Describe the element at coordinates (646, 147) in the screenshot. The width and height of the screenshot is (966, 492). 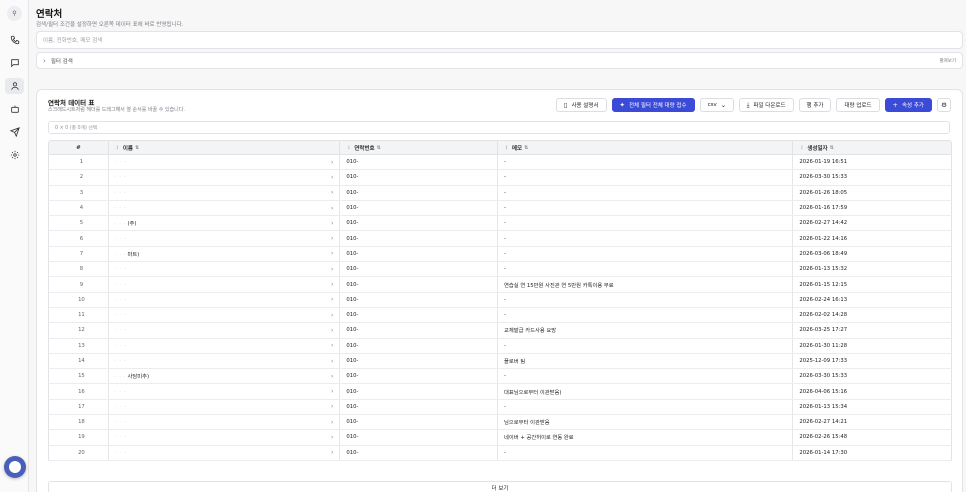
I see `column-header-memo: ⋮ 메모 ⇅` at that location.